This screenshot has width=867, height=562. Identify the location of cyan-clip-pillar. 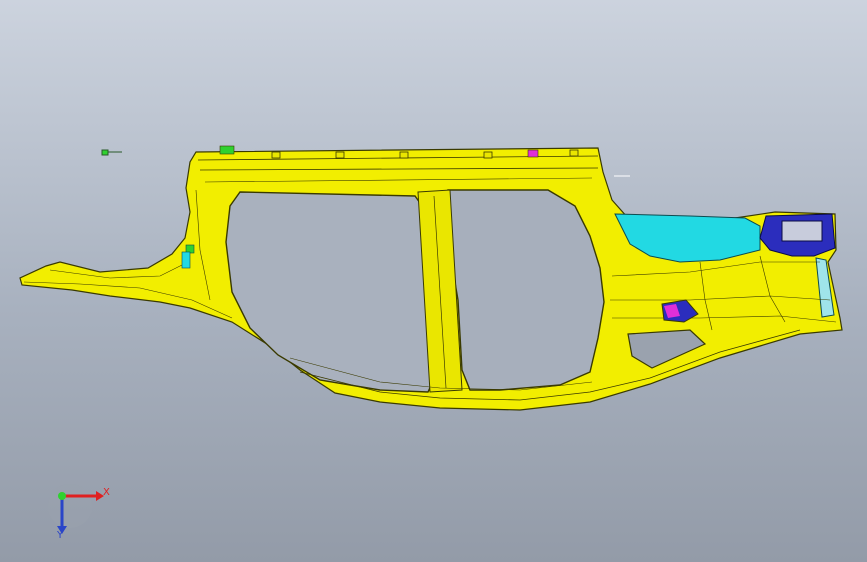
(186, 260).